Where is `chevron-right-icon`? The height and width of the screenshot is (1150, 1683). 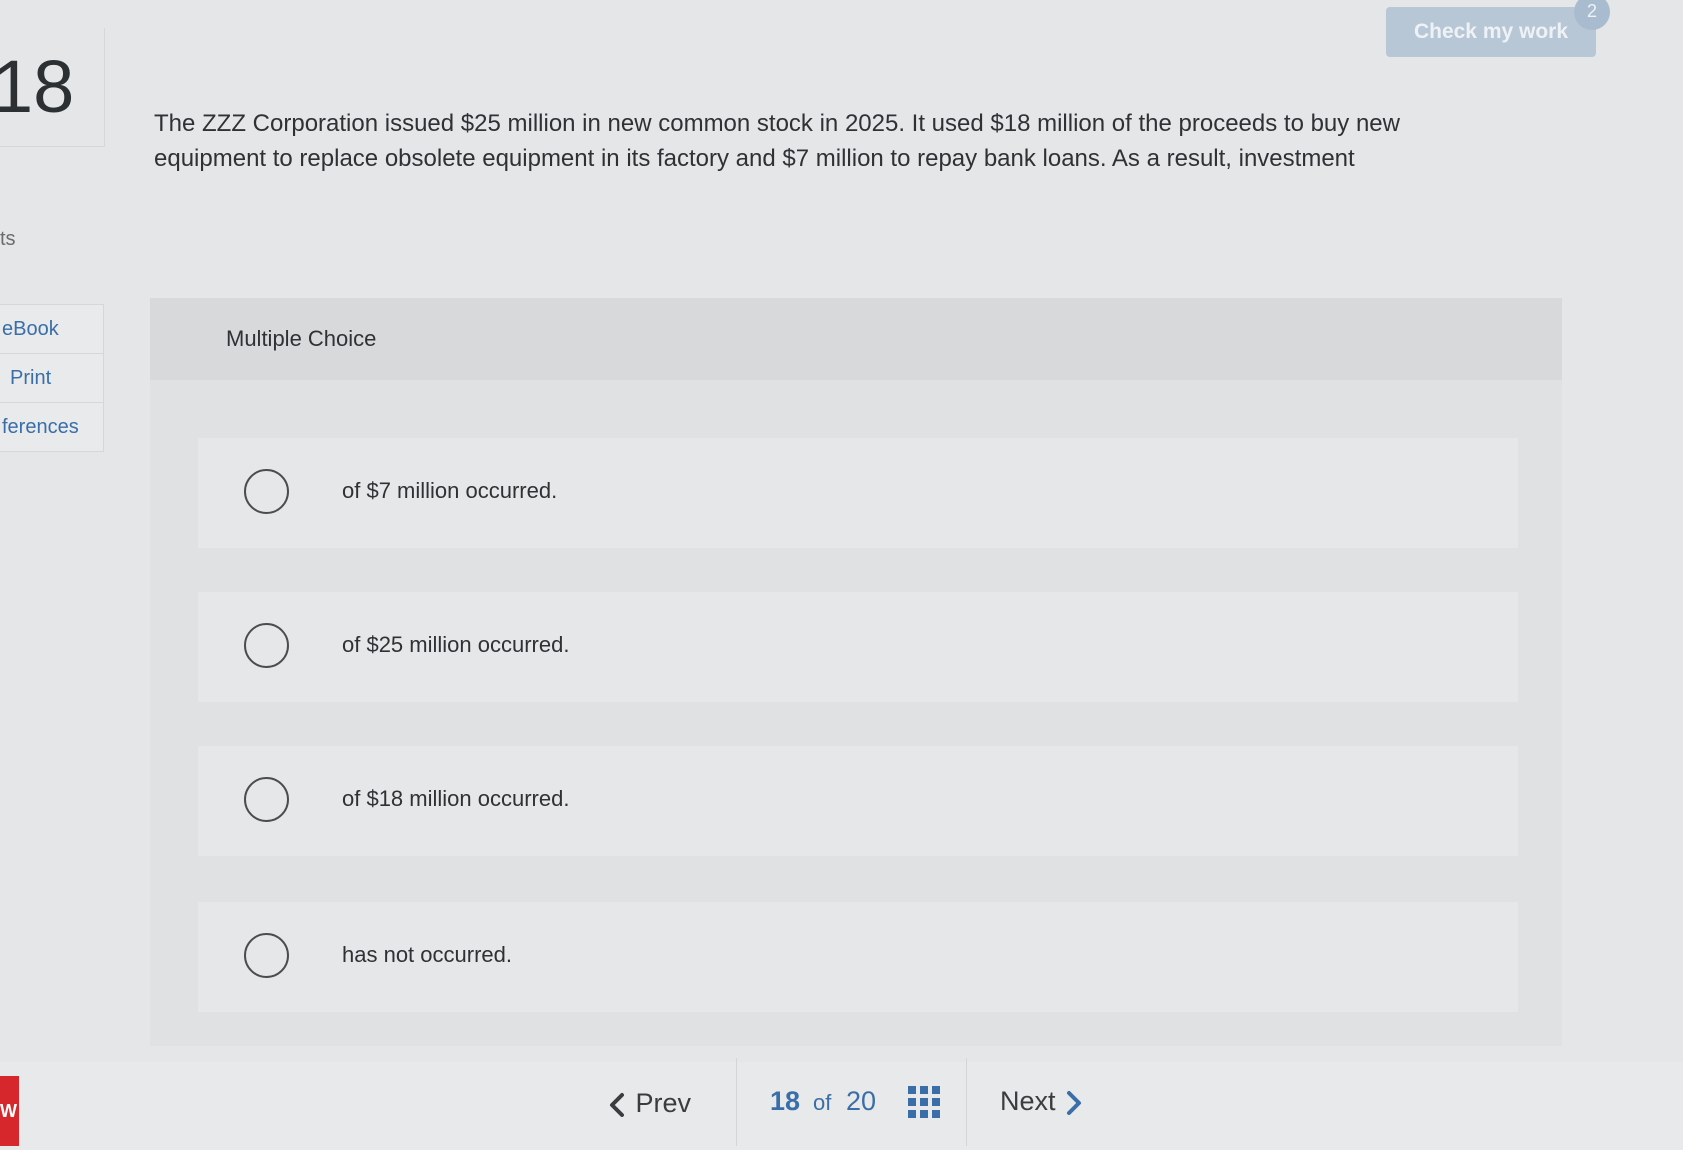 chevron-right-icon is located at coordinates (1074, 1102).